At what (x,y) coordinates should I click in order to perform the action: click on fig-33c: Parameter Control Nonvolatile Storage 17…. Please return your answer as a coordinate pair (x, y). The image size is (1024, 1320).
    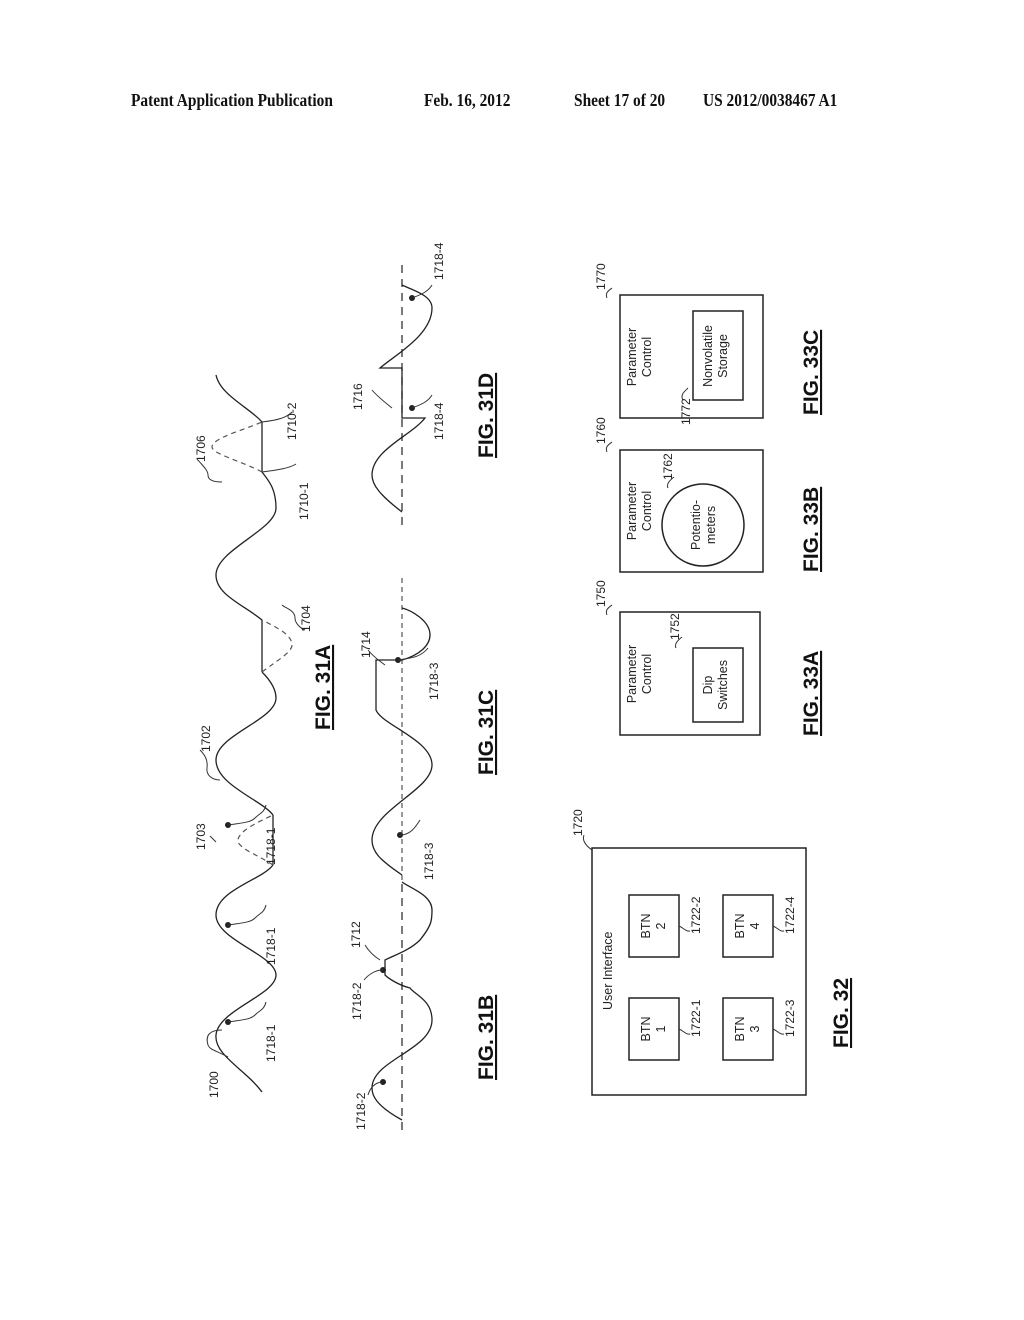
    Looking at the image, I should click on (708, 344).